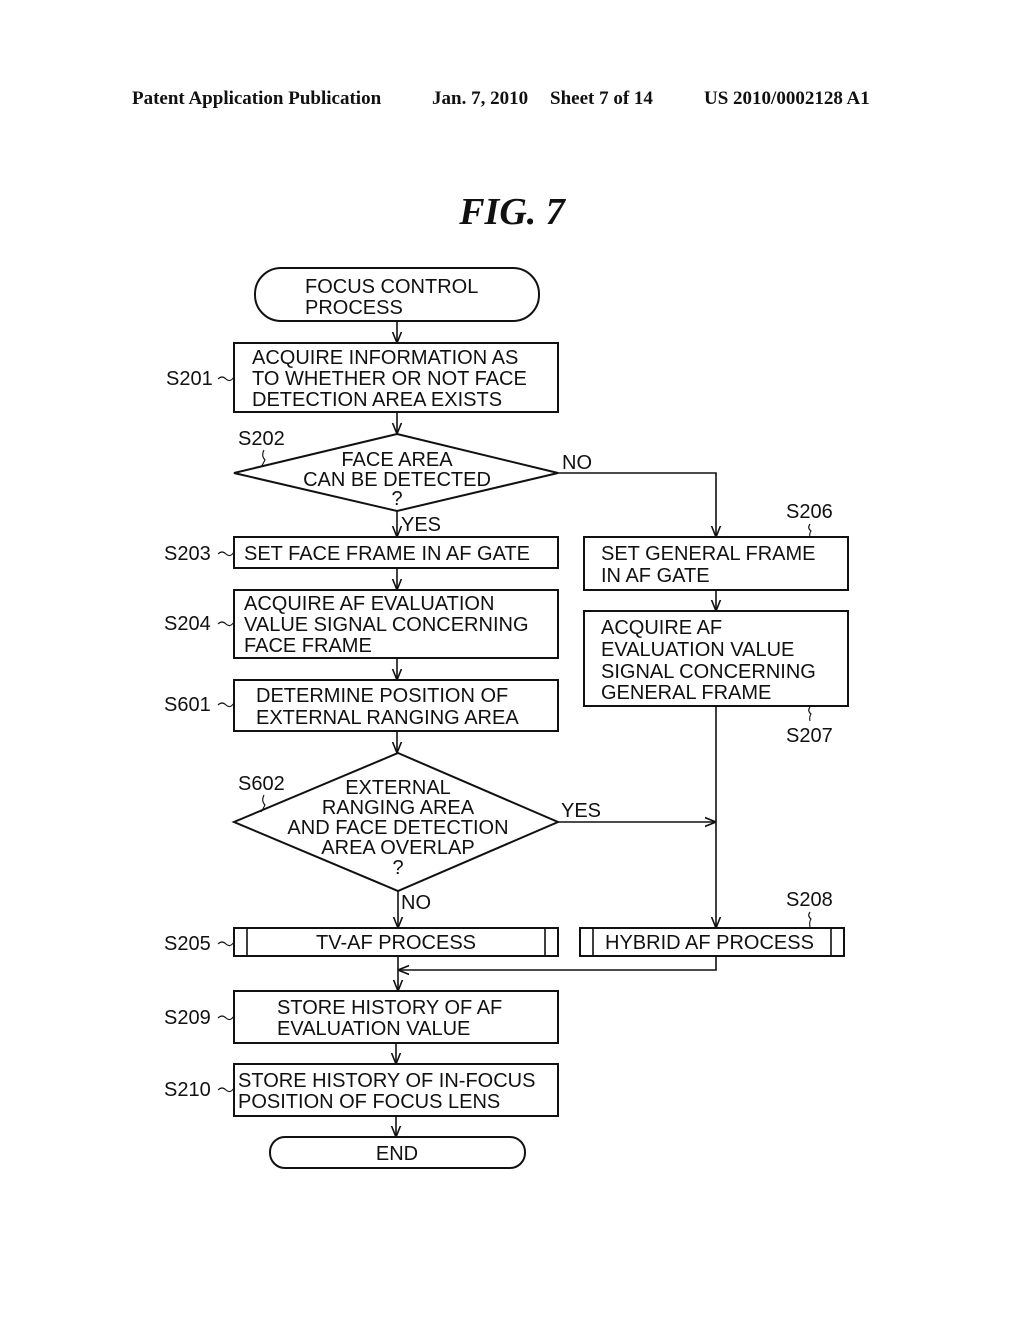 The height and width of the screenshot is (1320, 1024). Describe the element at coordinates (226, 1018) in the screenshot. I see `s209-leader` at that location.